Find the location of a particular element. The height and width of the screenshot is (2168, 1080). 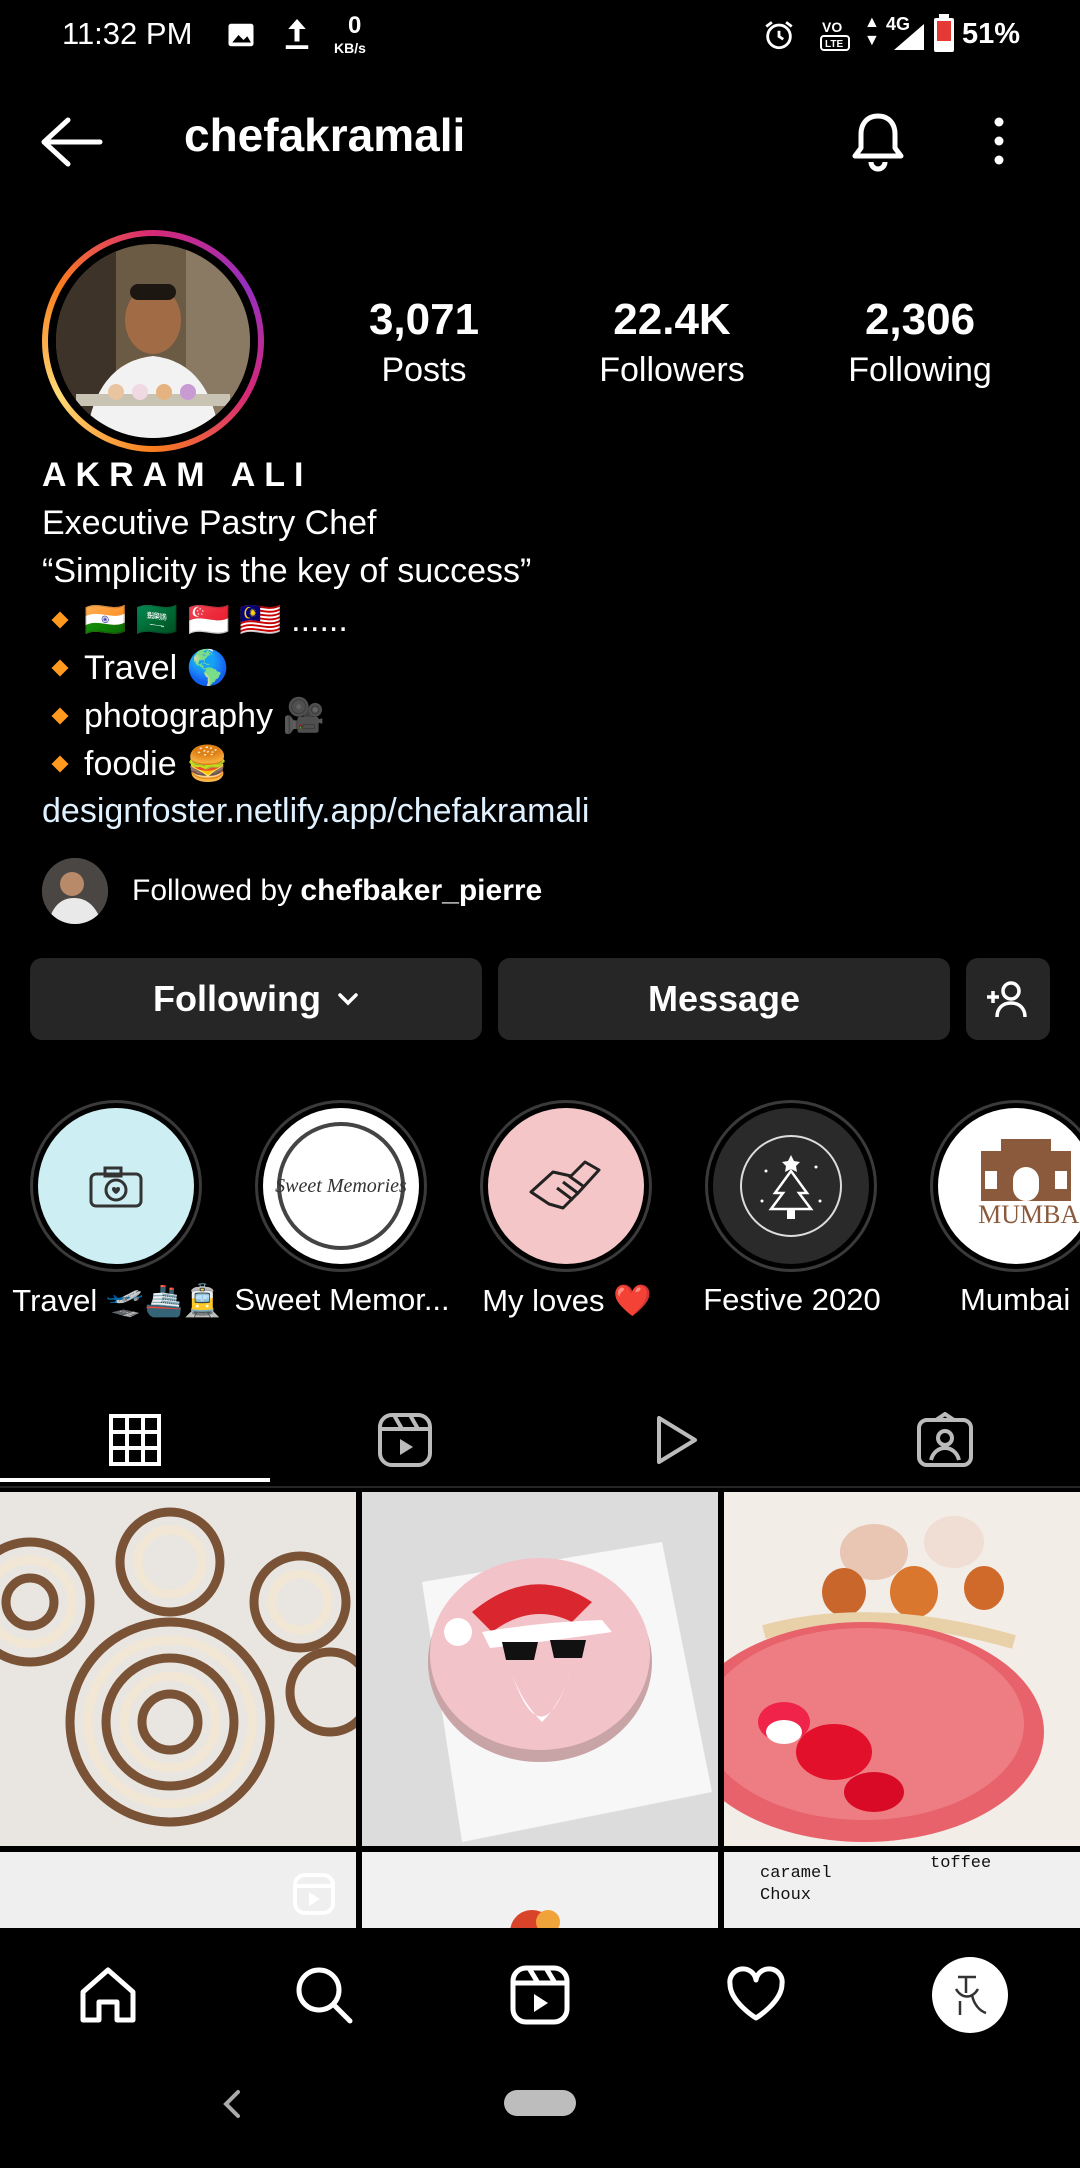

tagged-person-icon is located at coordinates (945, 1439).